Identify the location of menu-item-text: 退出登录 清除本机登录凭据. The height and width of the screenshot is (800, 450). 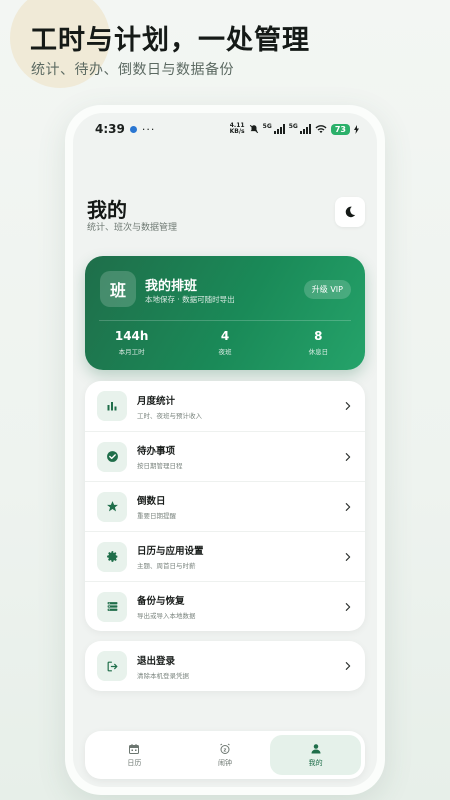
(240, 666).